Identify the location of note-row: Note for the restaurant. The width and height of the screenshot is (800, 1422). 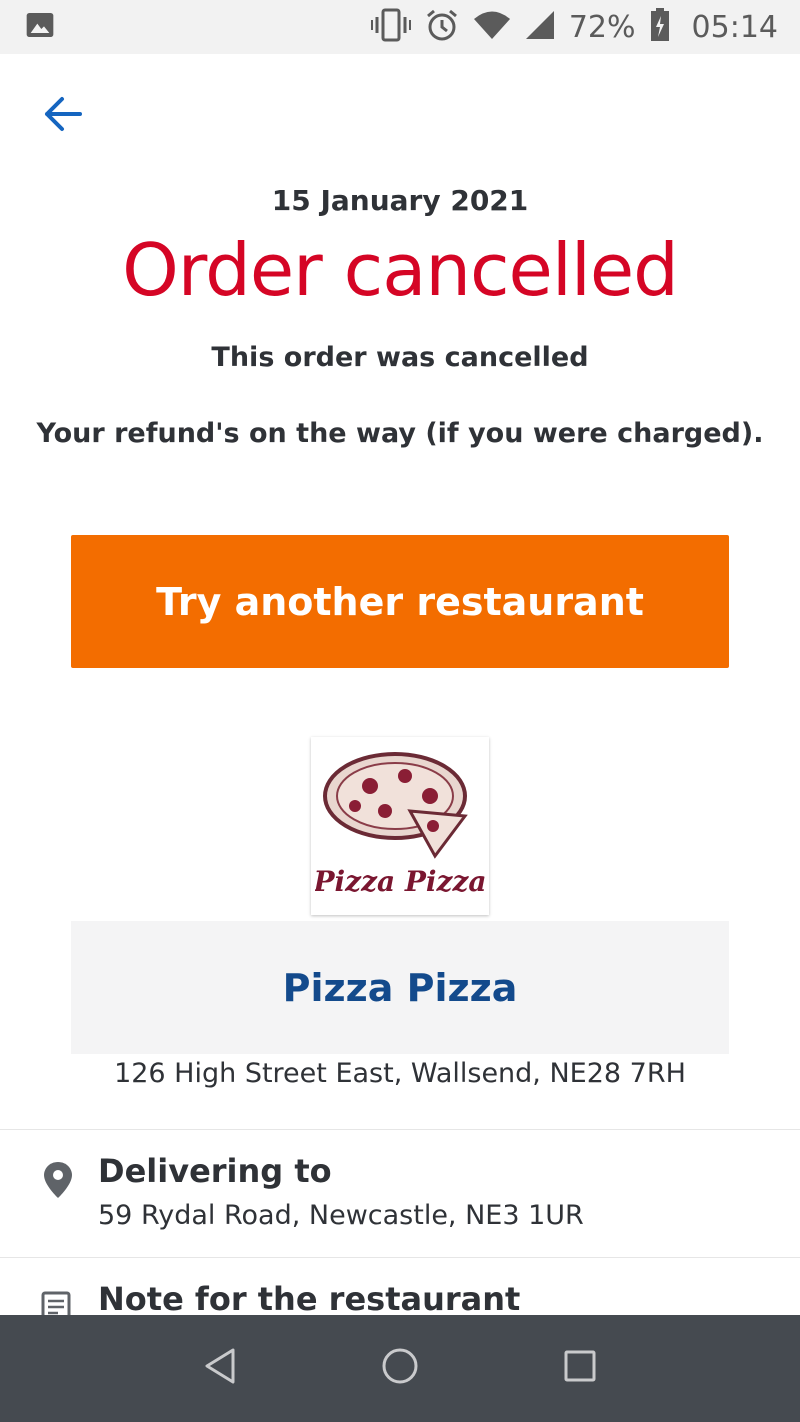
(400, 1286).